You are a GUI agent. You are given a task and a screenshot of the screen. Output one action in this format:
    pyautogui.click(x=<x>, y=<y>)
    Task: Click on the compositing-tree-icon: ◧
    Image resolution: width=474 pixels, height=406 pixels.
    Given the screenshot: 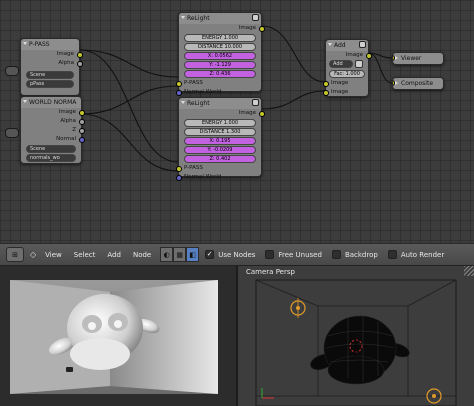 What is the action you would take?
    pyautogui.click(x=193, y=254)
    